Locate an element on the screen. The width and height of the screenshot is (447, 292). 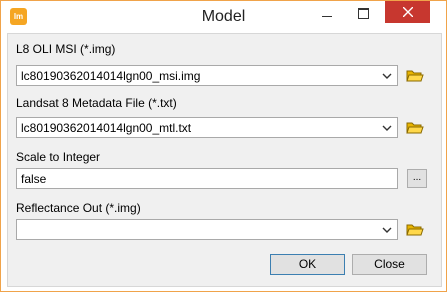
maximize-icon is located at coordinates (363, 13).